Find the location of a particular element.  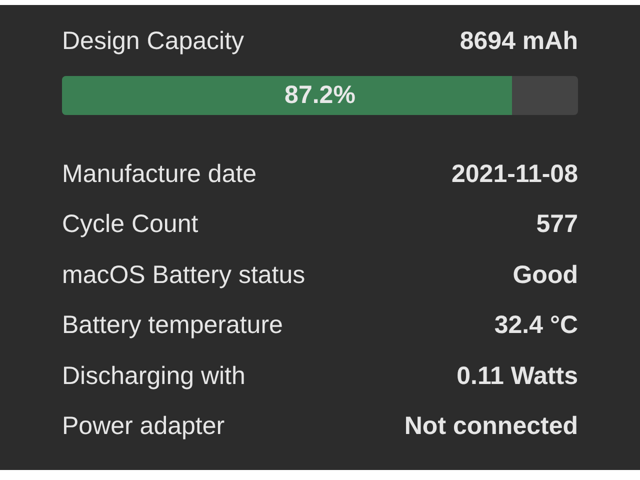

detail-label: Discharging with is located at coordinates (154, 376).